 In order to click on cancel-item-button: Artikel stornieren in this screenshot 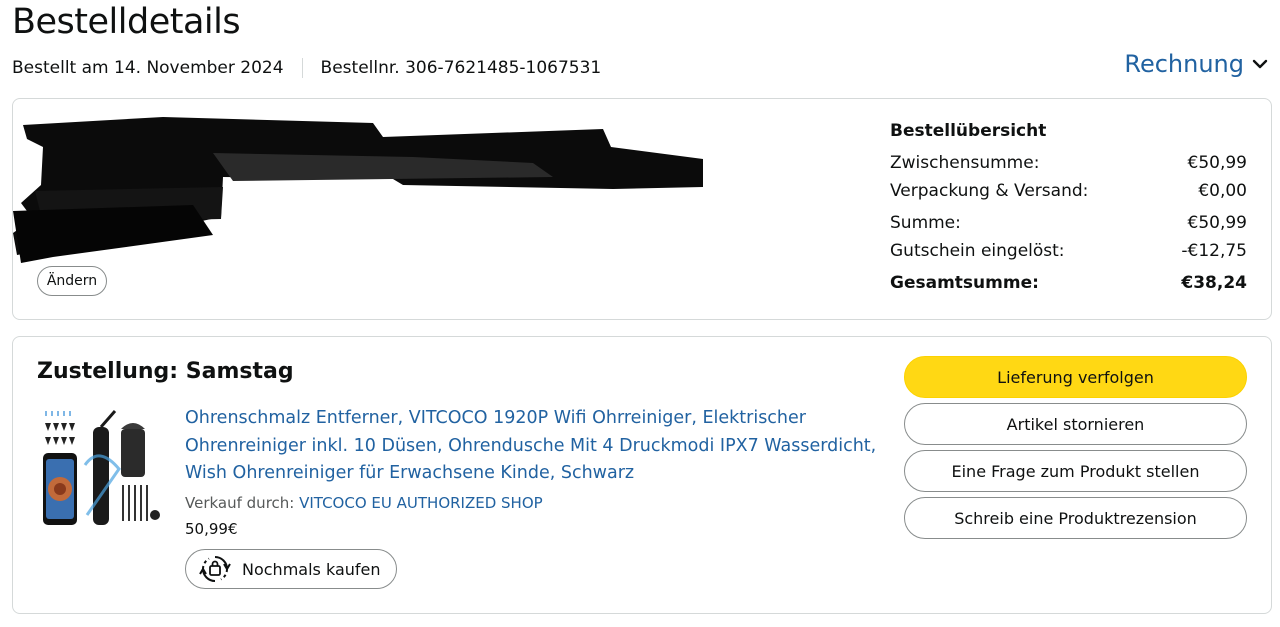, I will do `click(1075, 424)`.